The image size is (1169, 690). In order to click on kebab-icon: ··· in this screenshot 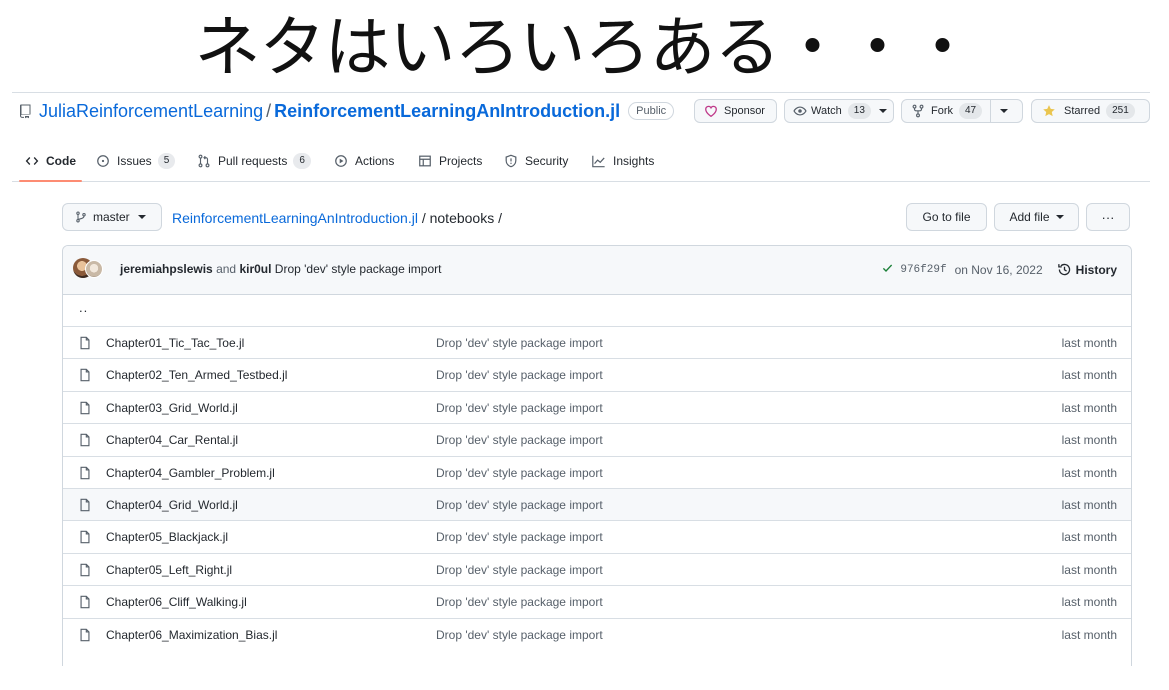, I will do `click(1108, 217)`.